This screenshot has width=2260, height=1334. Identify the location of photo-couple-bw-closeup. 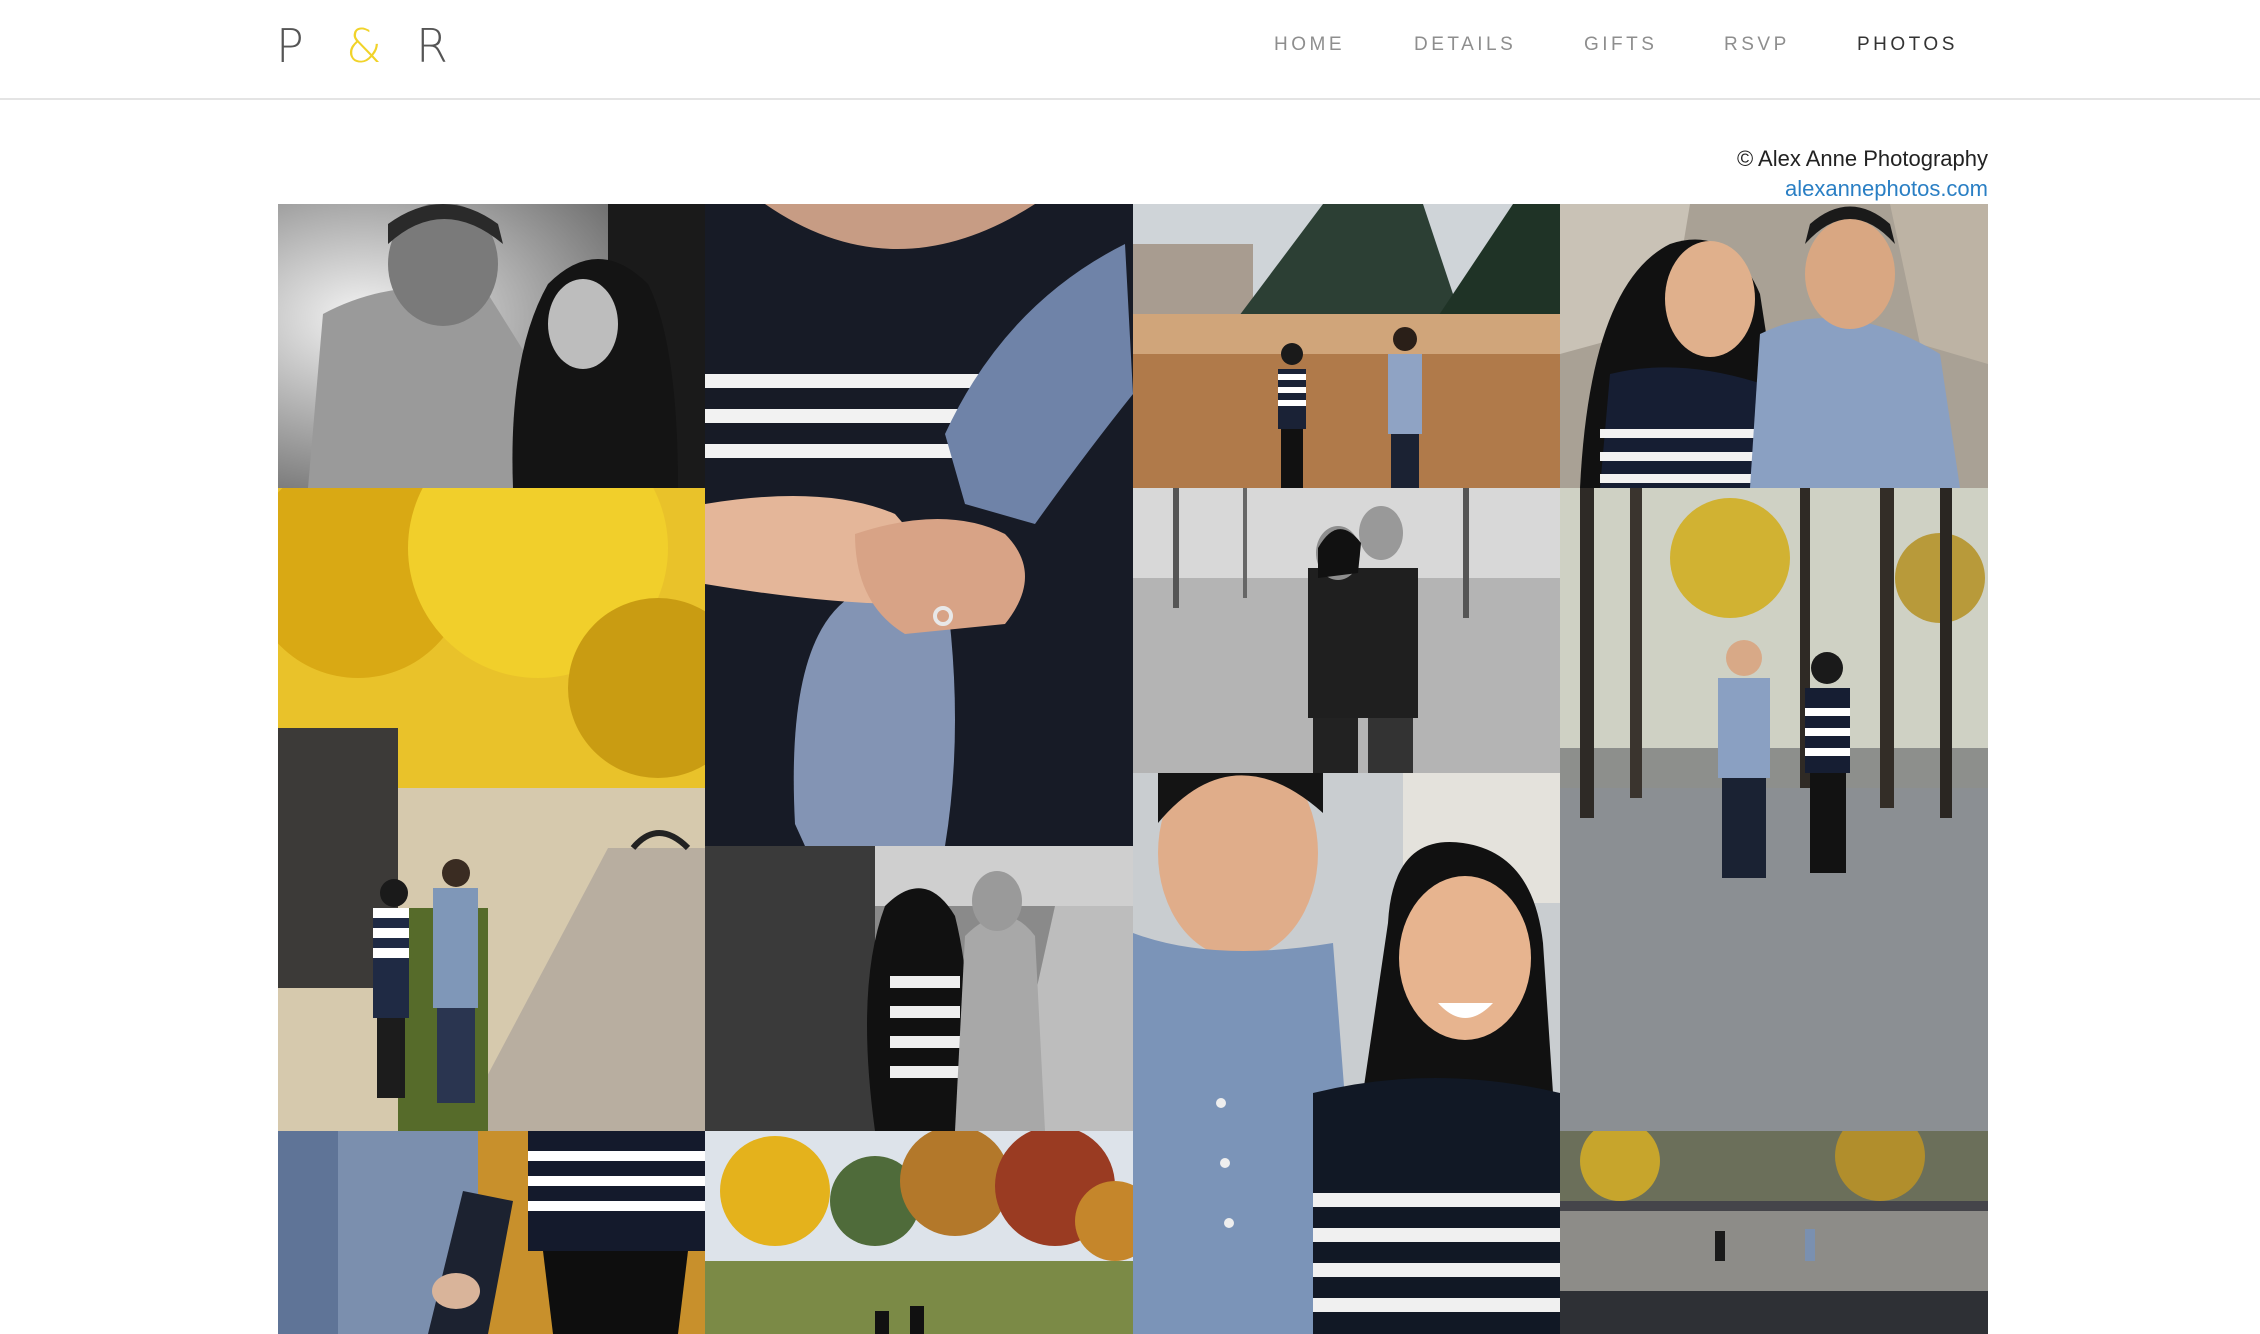
(491, 346).